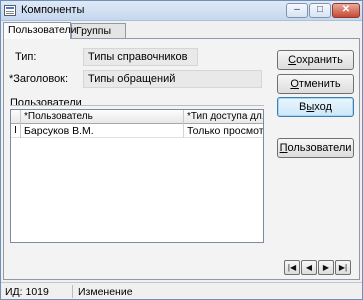  Describe the element at coordinates (323, 107) in the screenshot. I see `exit-button-label: ход` at that location.